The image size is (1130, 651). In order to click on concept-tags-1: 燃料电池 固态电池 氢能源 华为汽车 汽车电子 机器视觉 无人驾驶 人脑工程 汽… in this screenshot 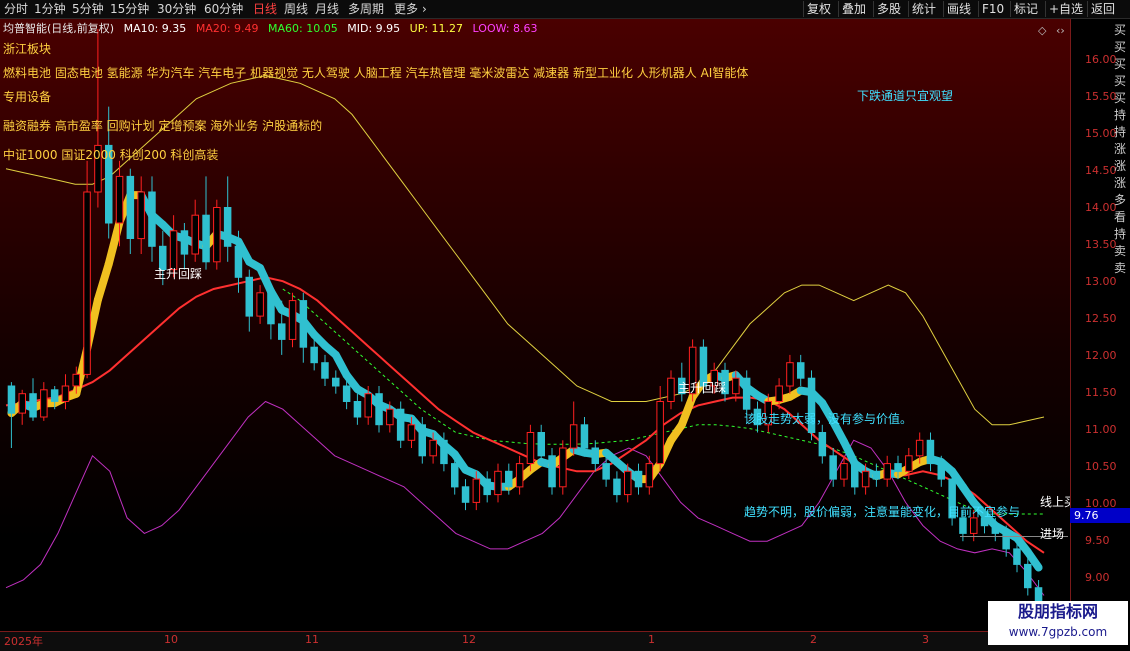, I will do `click(375, 72)`.